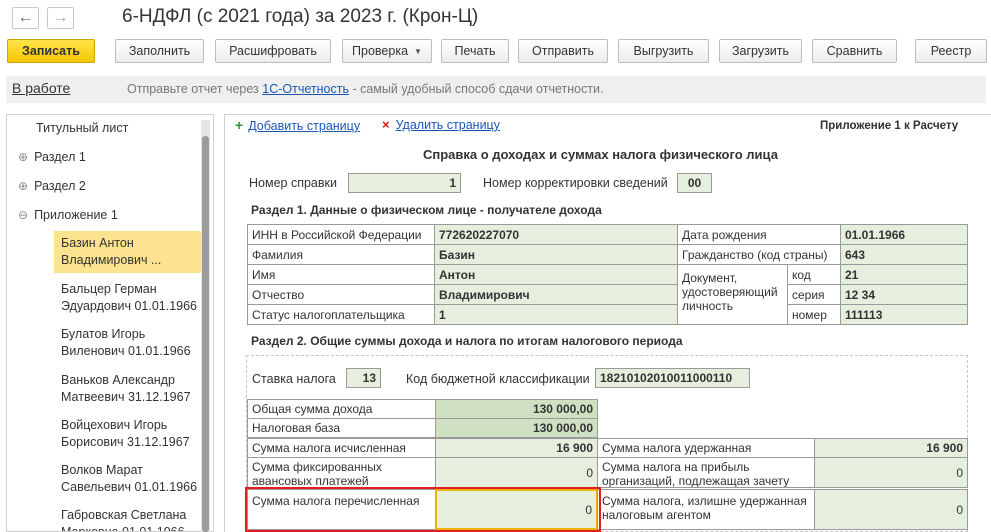 This screenshot has height=532, width=991. Describe the element at coordinates (239, 125) in the screenshot. I see `plus-icon: +` at that location.